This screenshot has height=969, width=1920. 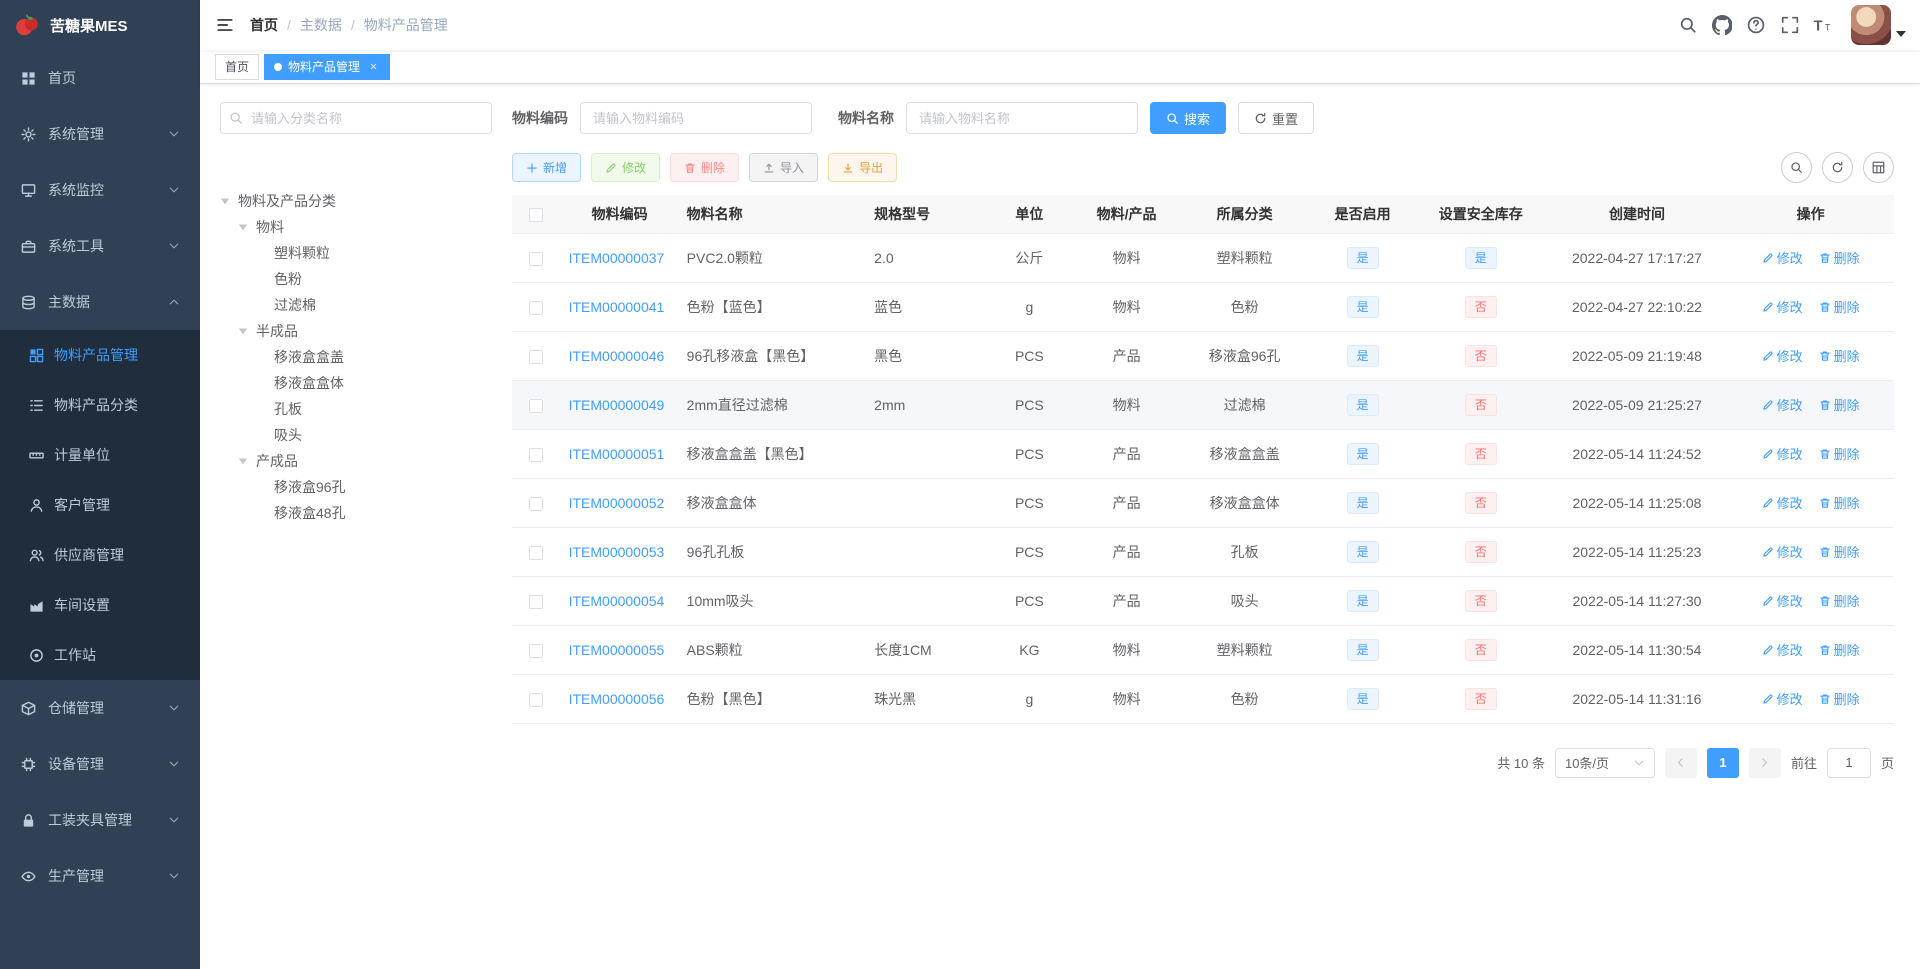 What do you see at coordinates (696, 118) in the screenshot?
I see `code-filter-input` at bounding box center [696, 118].